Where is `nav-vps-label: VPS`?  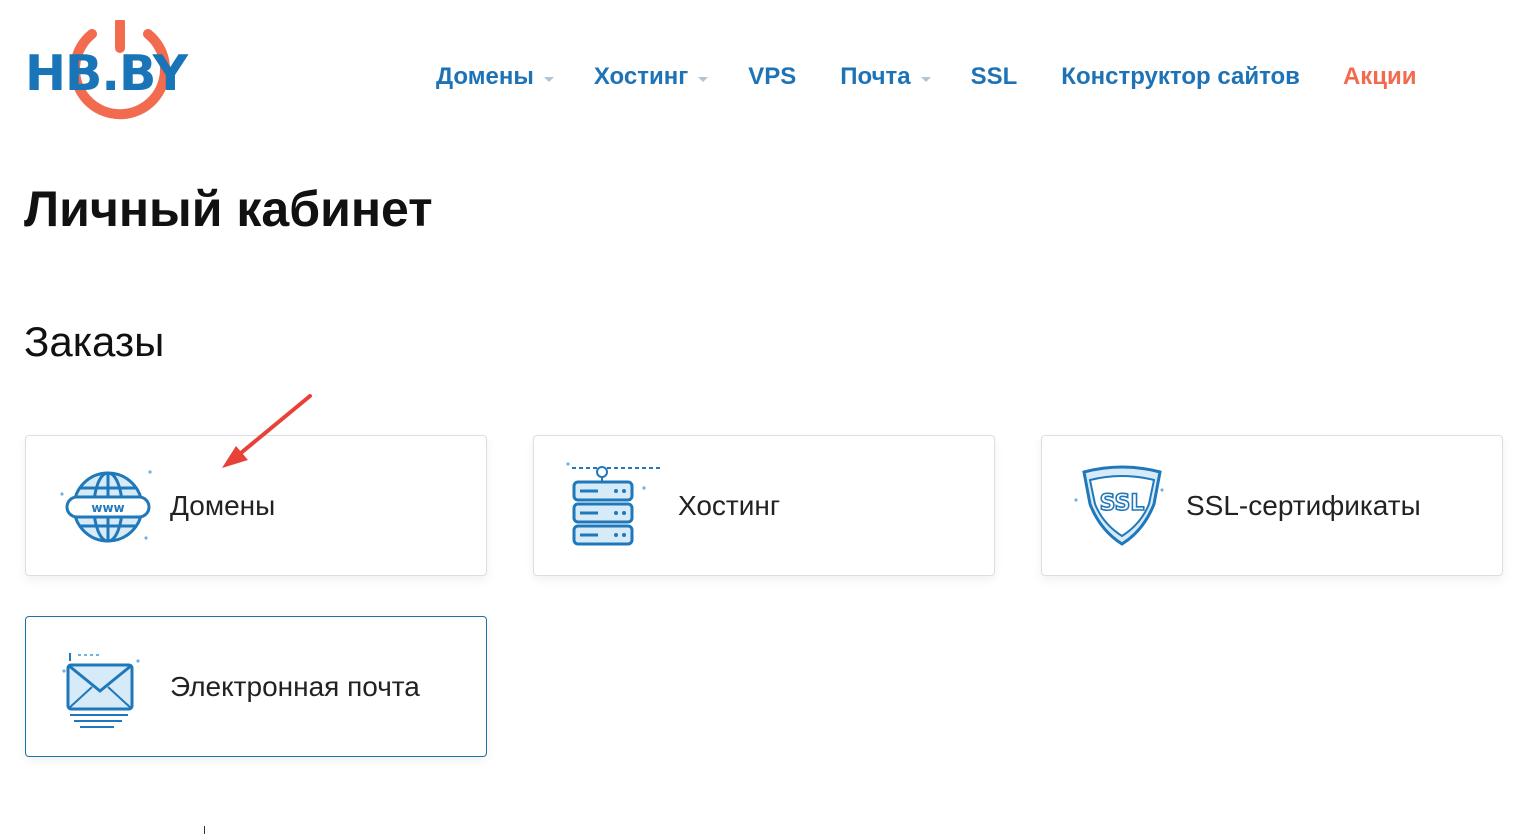 nav-vps-label: VPS is located at coordinates (772, 76).